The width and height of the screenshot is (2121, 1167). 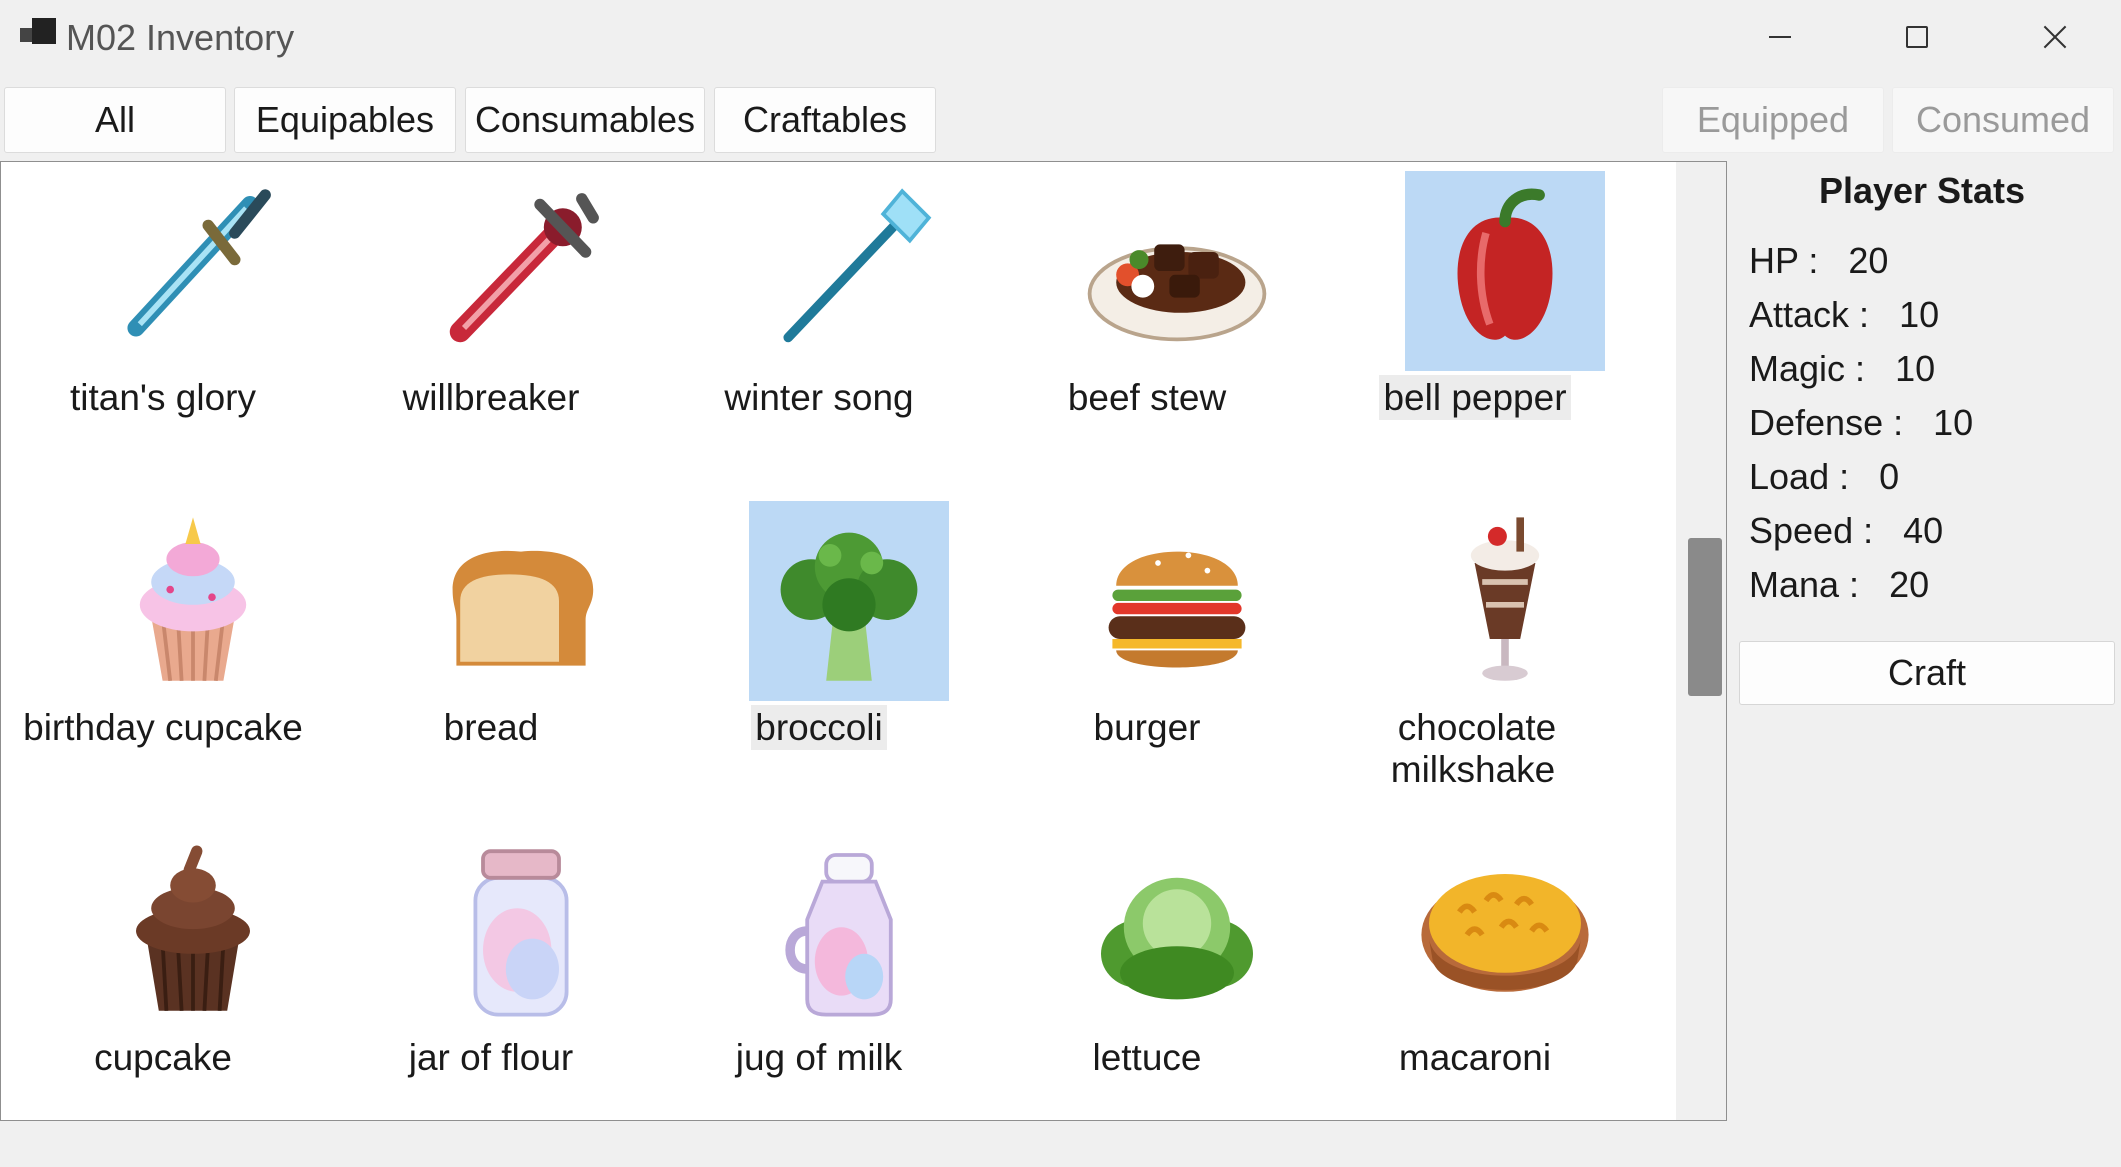 What do you see at coordinates (849, 931) in the screenshot?
I see `jug-icon` at bounding box center [849, 931].